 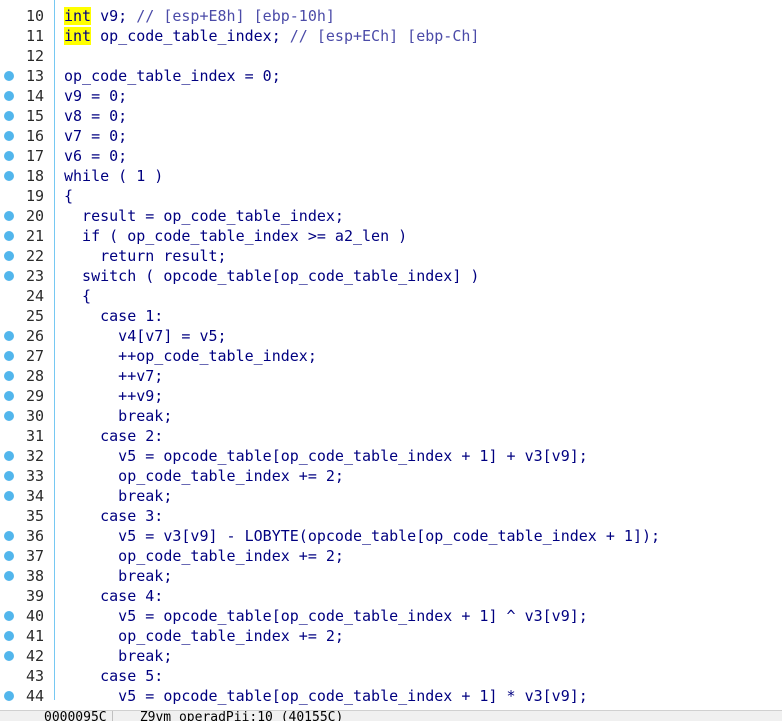 What do you see at coordinates (391, 16) in the screenshot?
I see `code-line: 10 int v9; // [esp+E8h] [ebp-10h]` at bounding box center [391, 16].